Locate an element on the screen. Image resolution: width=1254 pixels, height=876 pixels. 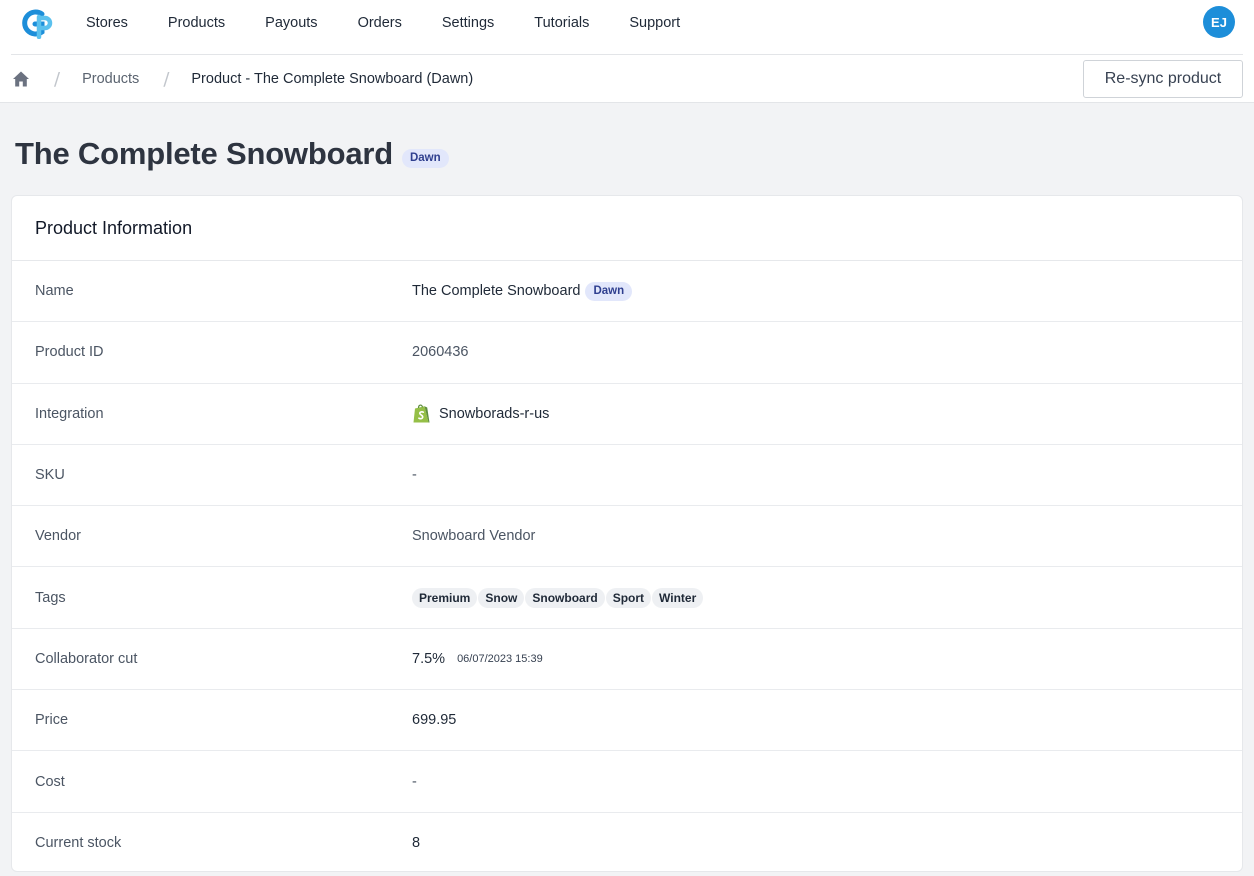
shopify-icon is located at coordinates (425, 413).